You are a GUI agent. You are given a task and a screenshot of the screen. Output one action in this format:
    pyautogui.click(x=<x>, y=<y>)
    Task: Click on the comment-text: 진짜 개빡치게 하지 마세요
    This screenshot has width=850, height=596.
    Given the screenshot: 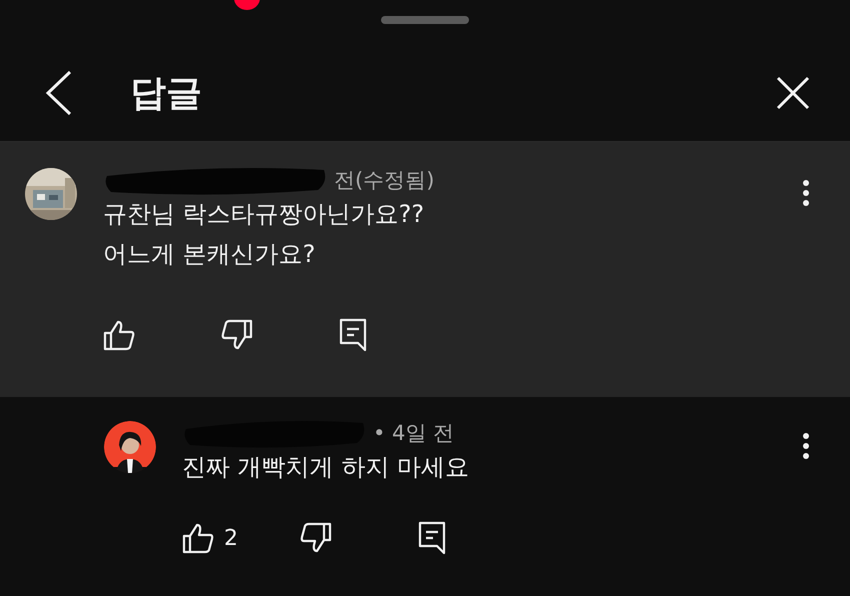 What is the action you would take?
    pyautogui.click(x=326, y=467)
    